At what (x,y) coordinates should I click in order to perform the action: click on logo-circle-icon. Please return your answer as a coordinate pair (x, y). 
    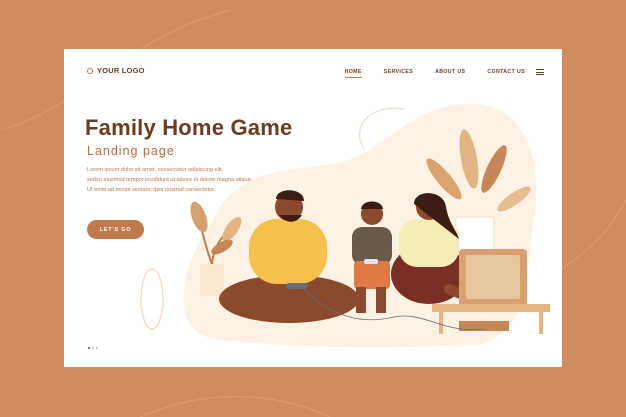
    Looking at the image, I should click on (90, 70).